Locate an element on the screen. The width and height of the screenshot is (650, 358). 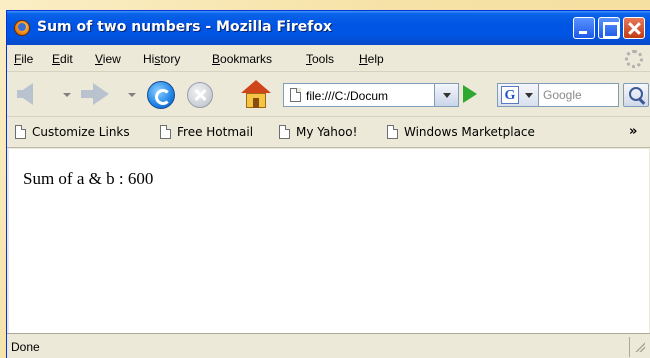
menu-history-label: tory is located at coordinates (170, 59).